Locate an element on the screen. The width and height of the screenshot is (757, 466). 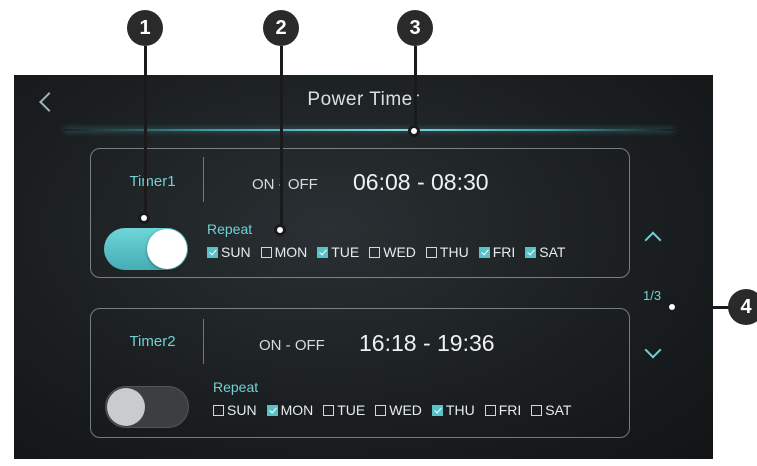
page-title: Power Timer is located at coordinates (363, 99).